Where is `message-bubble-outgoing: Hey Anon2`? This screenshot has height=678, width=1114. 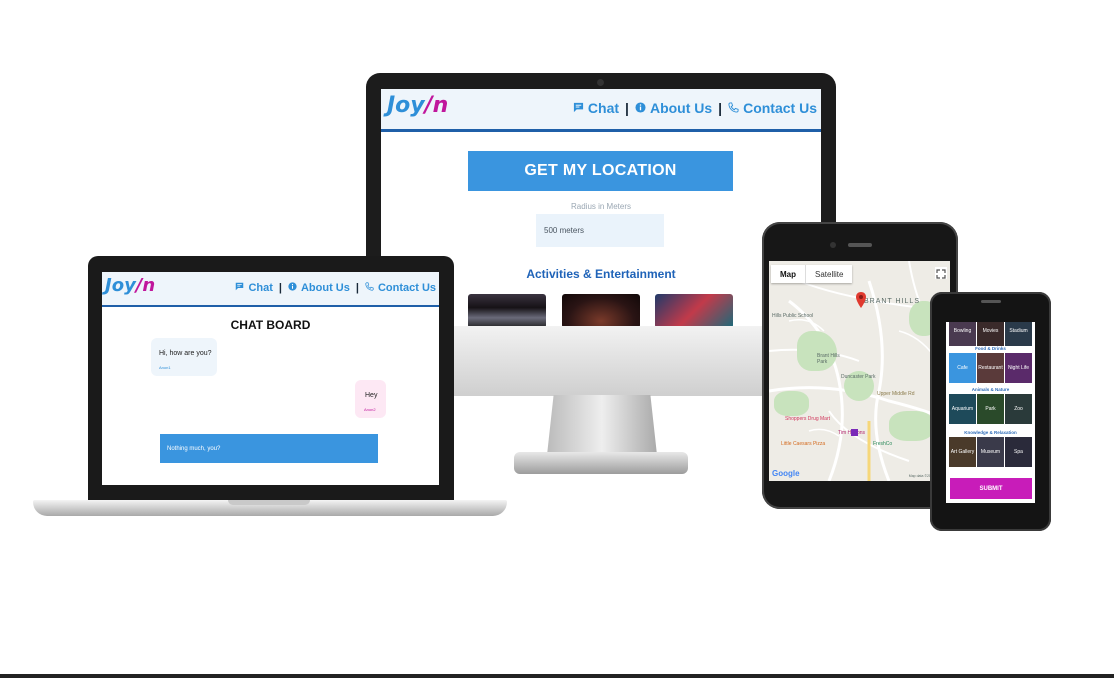 message-bubble-outgoing: Hey Anon2 is located at coordinates (370, 399).